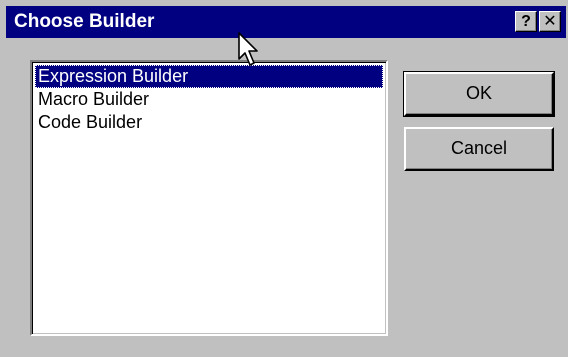 This screenshot has width=568, height=357. Describe the element at coordinates (479, 94) in the screenshot. I see `ok-button: OK` at that location.